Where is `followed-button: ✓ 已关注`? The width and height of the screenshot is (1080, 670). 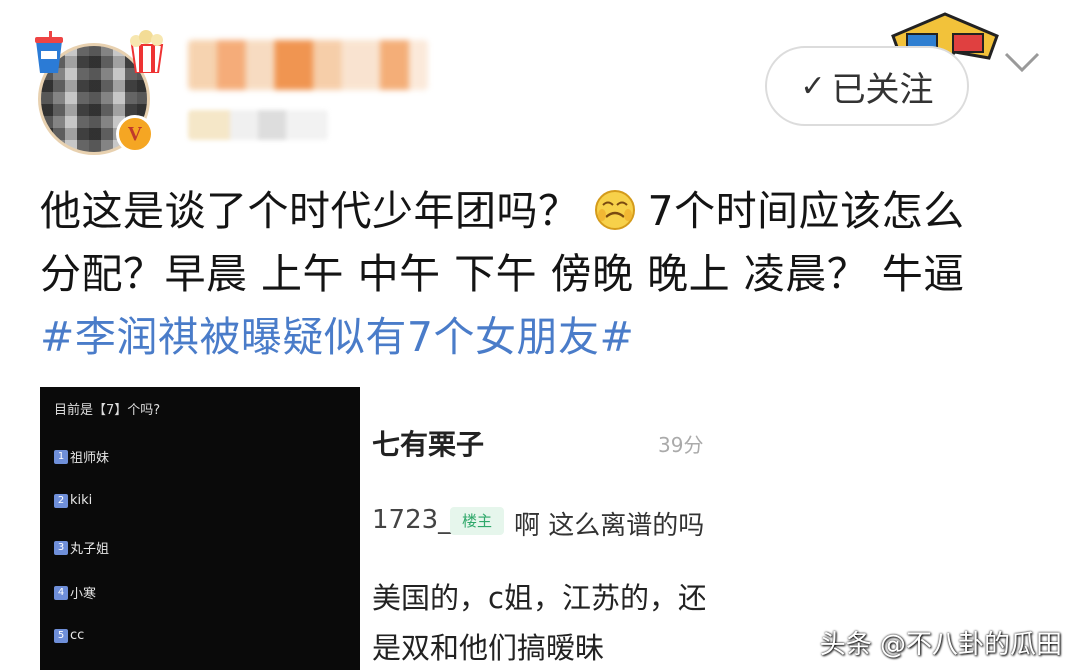
followed-button: ✓ 已关注 is located at coordinates (867, 86).